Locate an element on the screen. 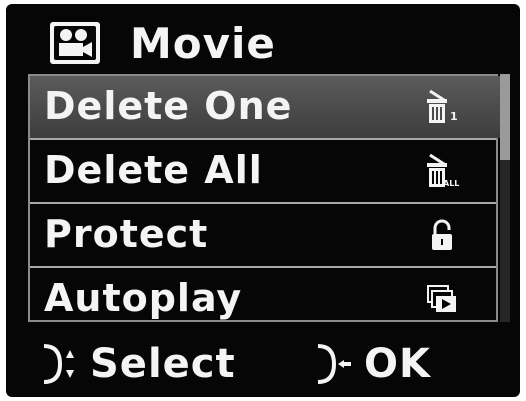 The width and height of the screenshot is (526, 401). menu-item-autoplay: Autoplay is located at coordinates (265, 299).